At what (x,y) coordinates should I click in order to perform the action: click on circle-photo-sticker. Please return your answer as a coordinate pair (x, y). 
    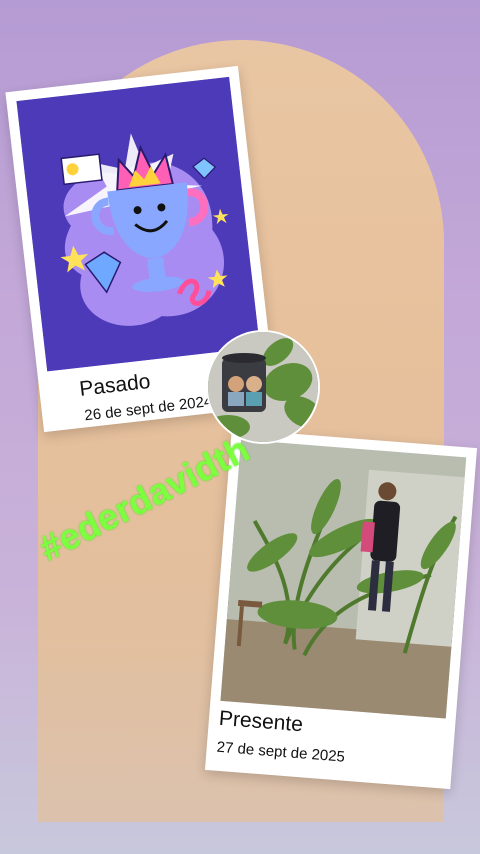
    Looking at the image, I should click on (263, 387).